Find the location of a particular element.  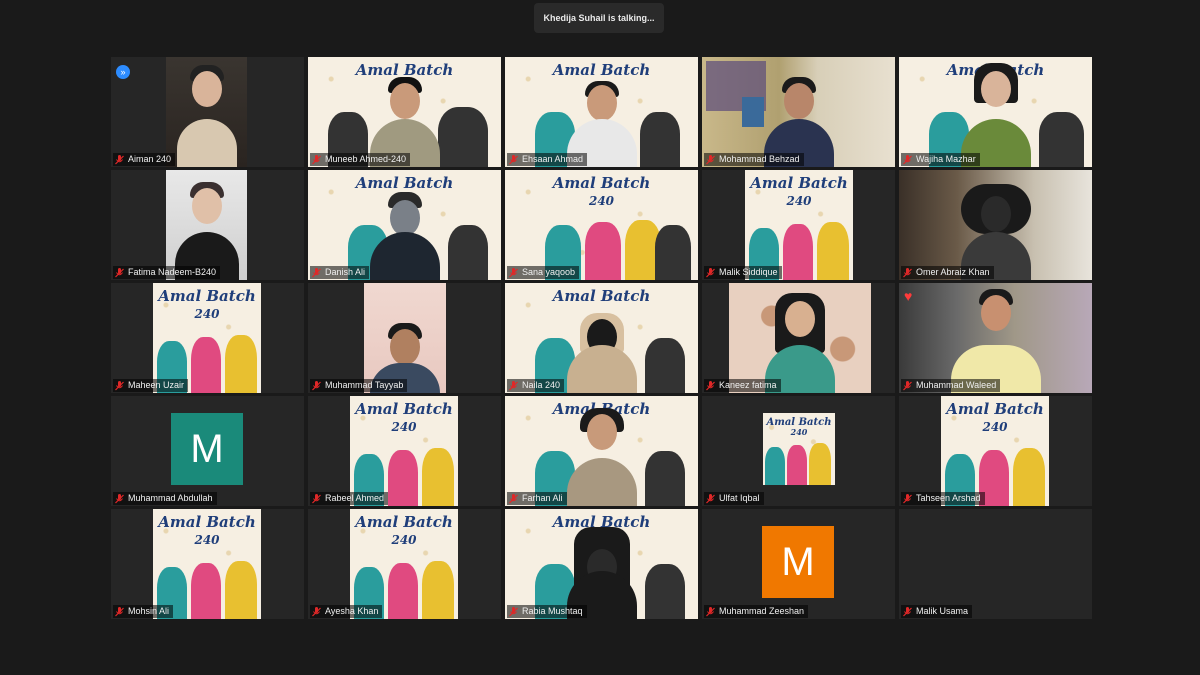

participant-tile: Amal Batch 240 Rabeel Ahmed is located at coordinates (404, 451).